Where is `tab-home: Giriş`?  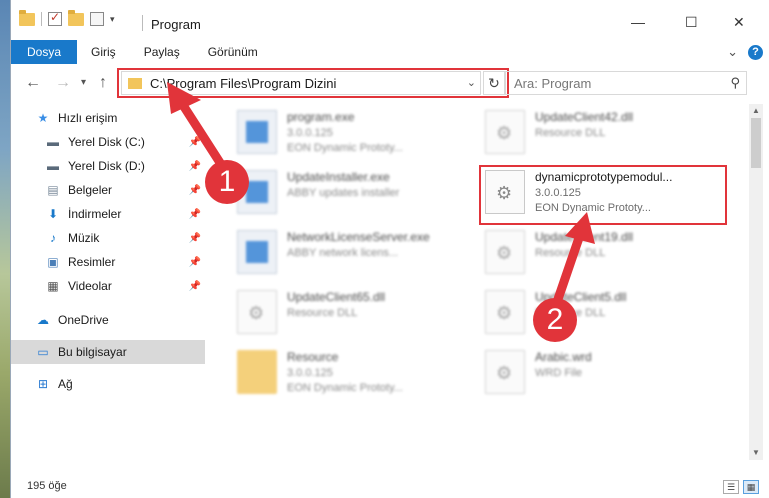
tab-home: Giriş is located at coordinates (103, 52).